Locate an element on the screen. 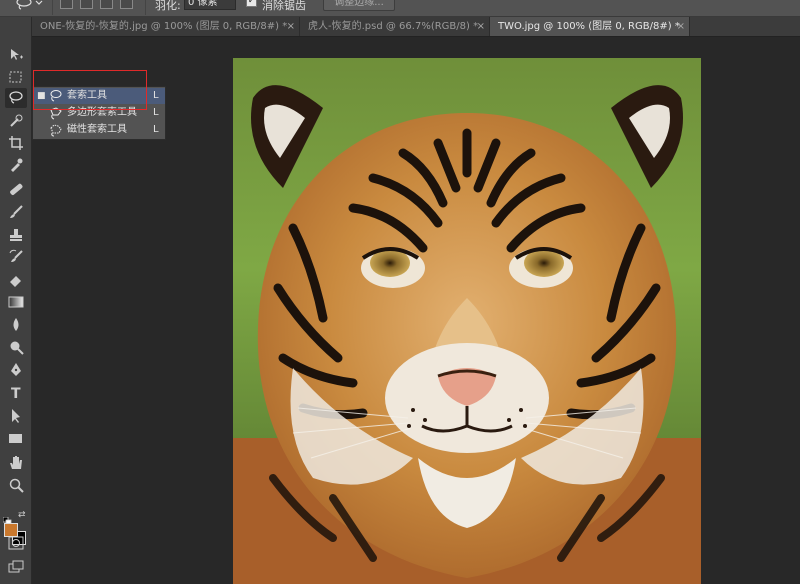 The image size is (800, 584). stamp-tool is located at coordinates (16, 235).